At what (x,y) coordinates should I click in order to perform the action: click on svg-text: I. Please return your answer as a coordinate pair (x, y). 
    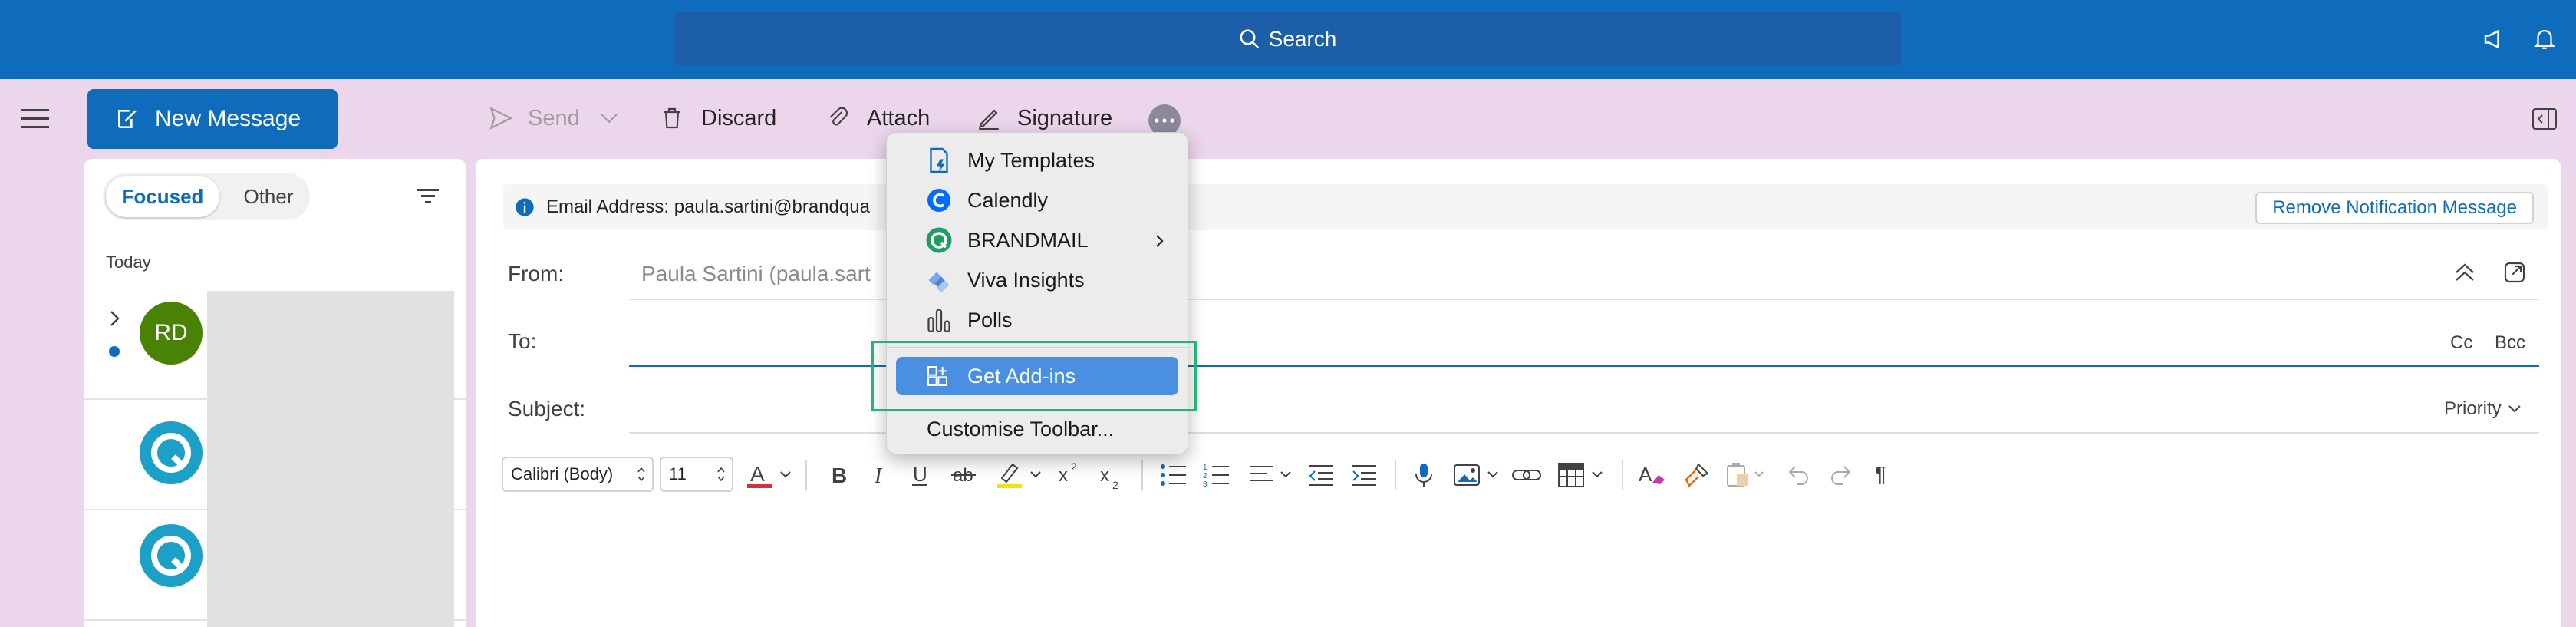
    Looking at the image, I should click on (878, 476).